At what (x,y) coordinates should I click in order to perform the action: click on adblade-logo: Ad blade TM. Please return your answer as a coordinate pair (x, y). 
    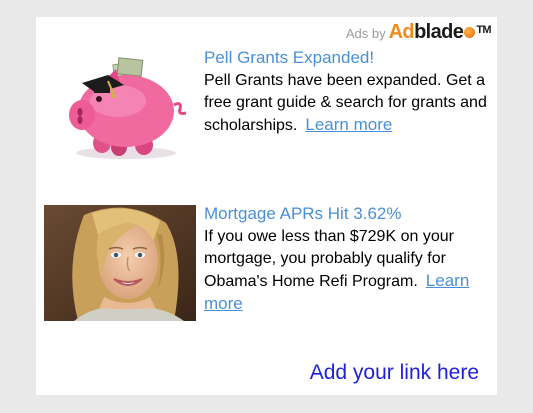
    Looking at the image, I should click on (440, 32).